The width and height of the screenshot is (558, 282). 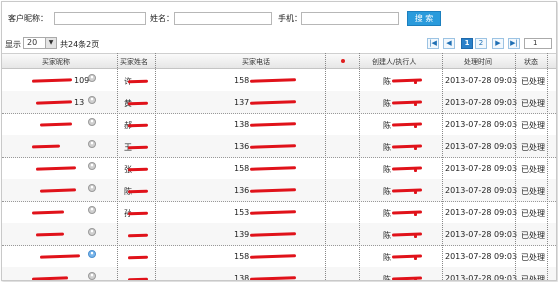 I want to click on header-buyer-name: 买家姓名, so click(x=134, y=62).